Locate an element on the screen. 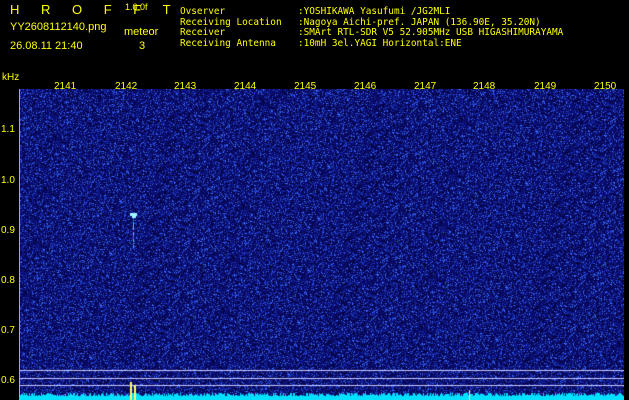  info-value: :YOSHIKAWA Yasufumi /JG2MLI is located at coordinates (374, 11).